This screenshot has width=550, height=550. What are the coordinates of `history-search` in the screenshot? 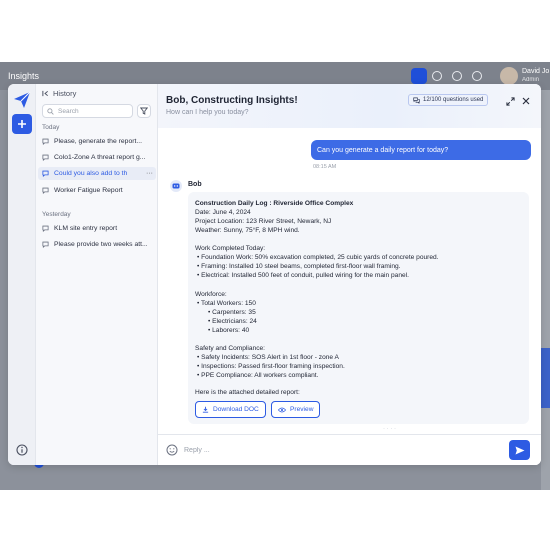 It's located at (87, 111).